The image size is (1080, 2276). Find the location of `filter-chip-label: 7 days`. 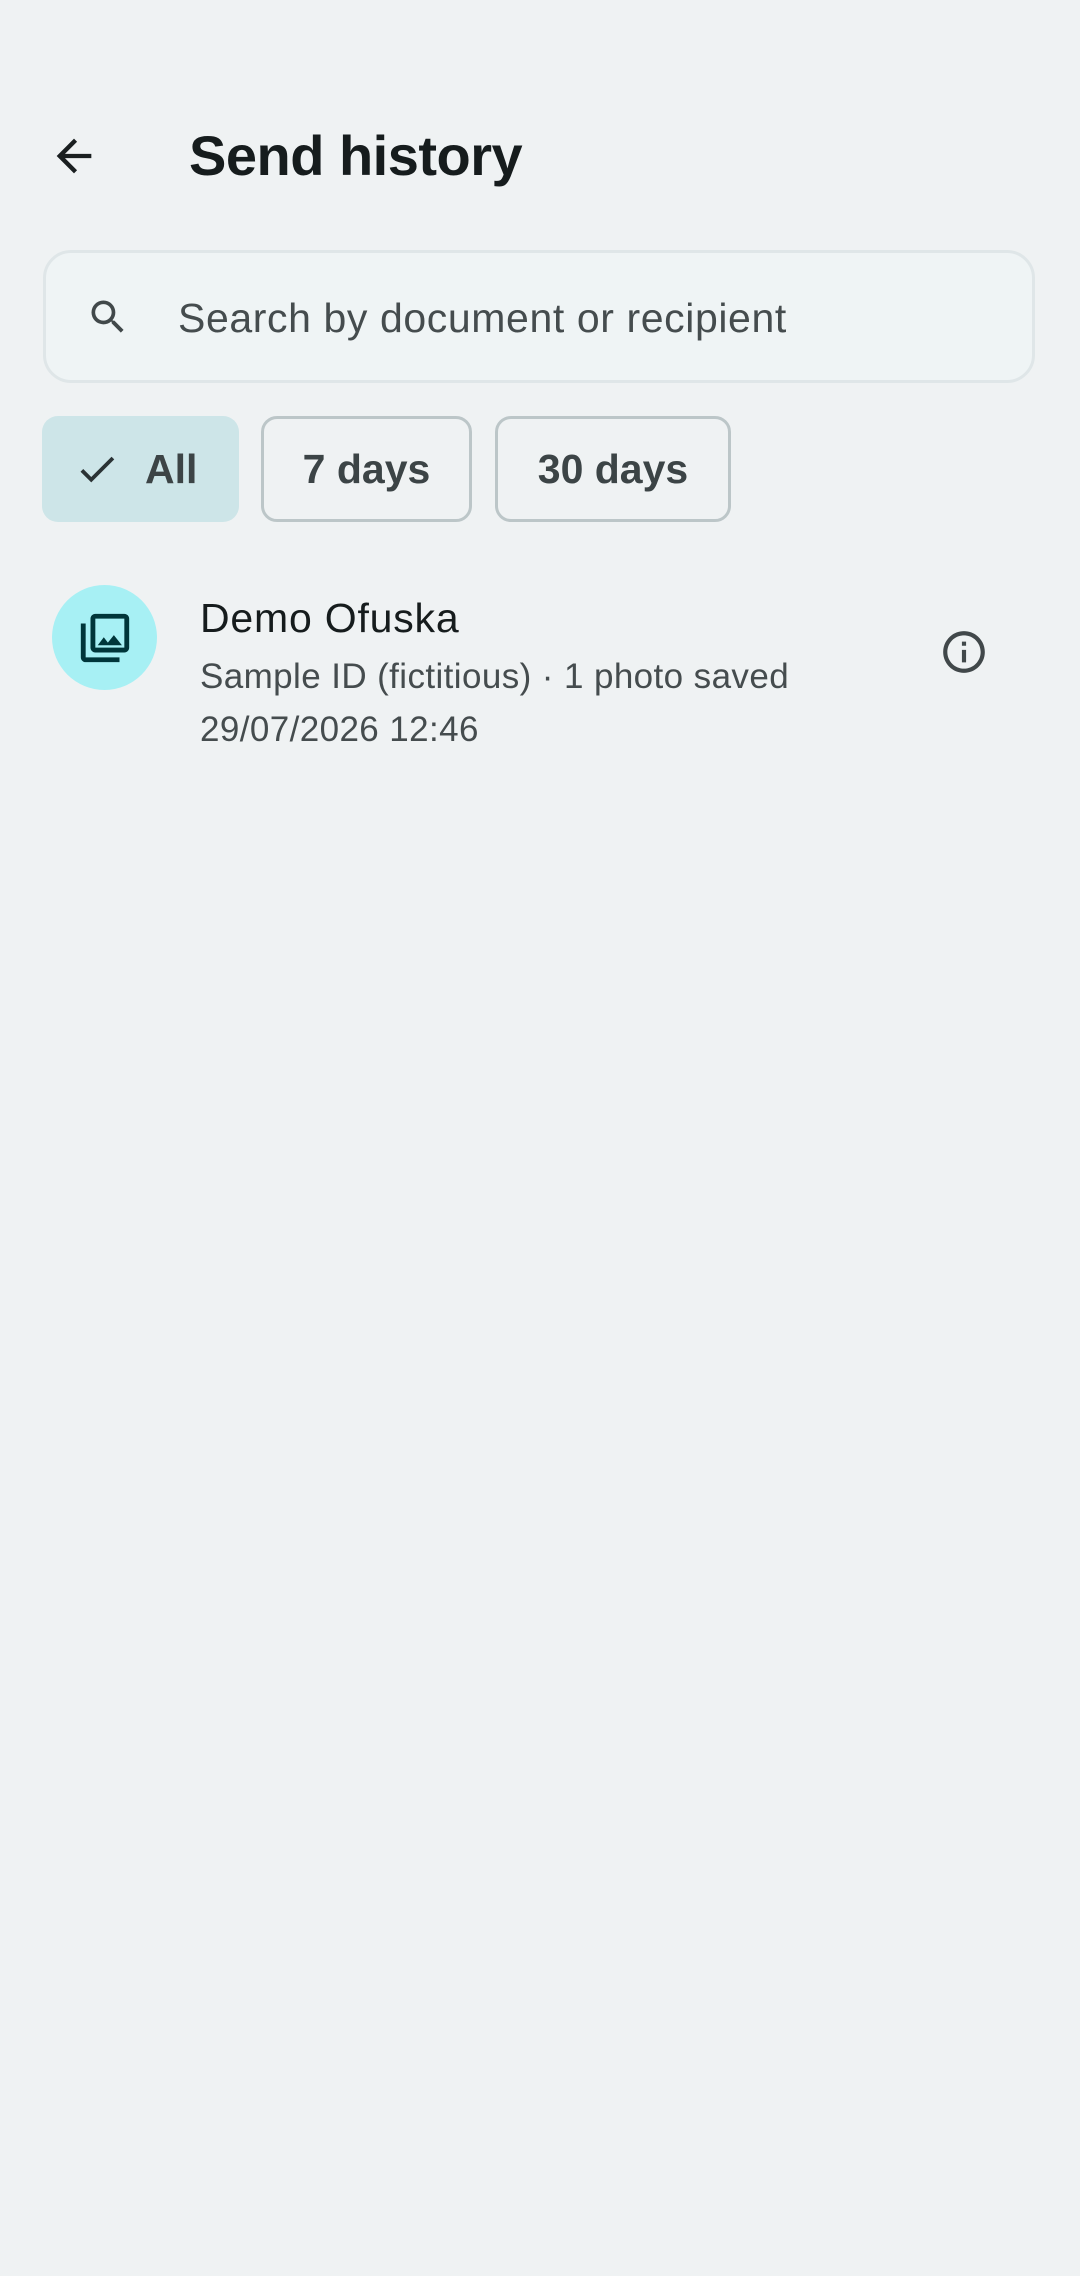

filter-chip-label: 7 days is located at coordinates (366, 468).